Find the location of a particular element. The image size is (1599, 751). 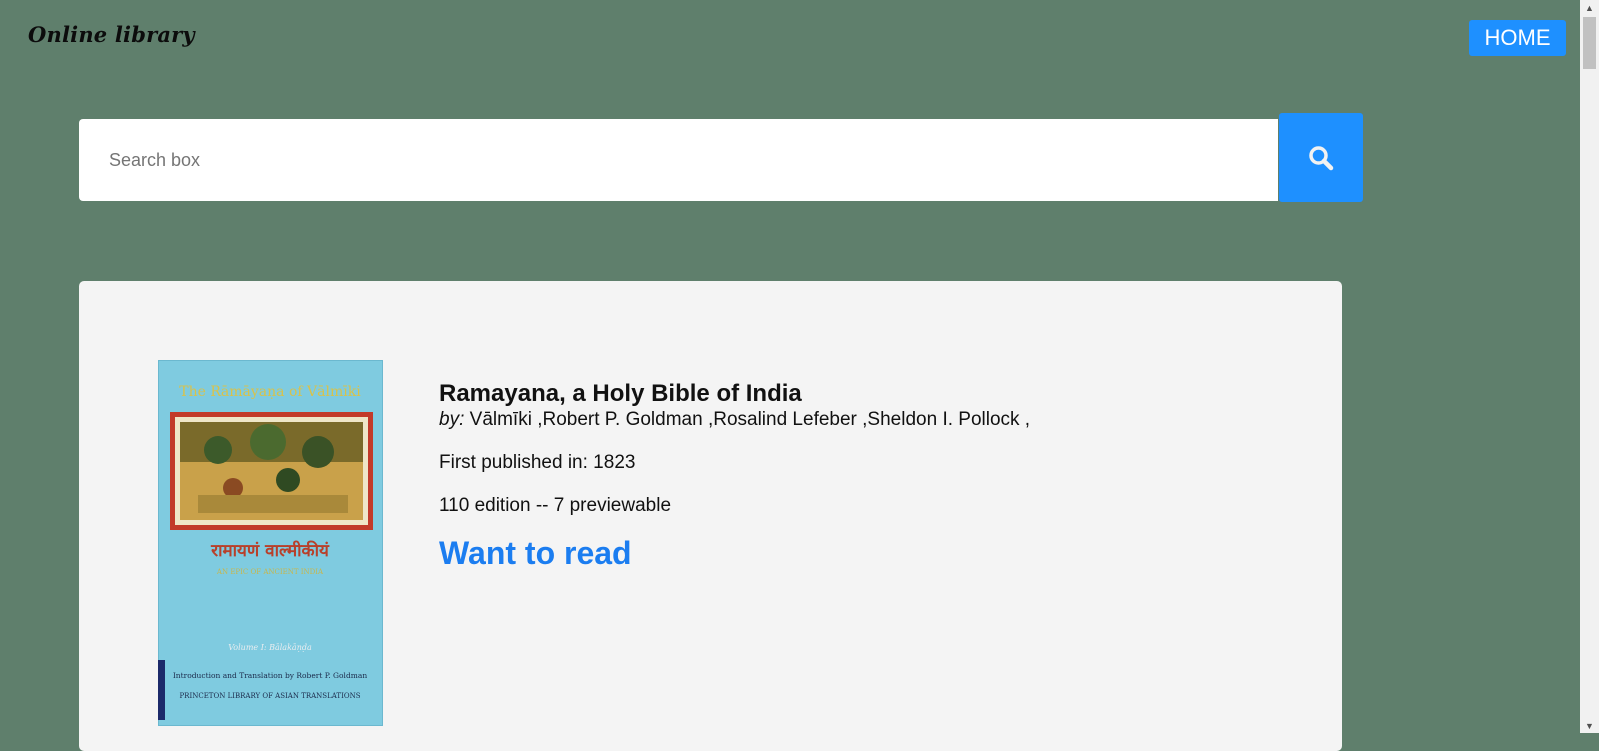

search-button is located at coordinates (1321, 157).